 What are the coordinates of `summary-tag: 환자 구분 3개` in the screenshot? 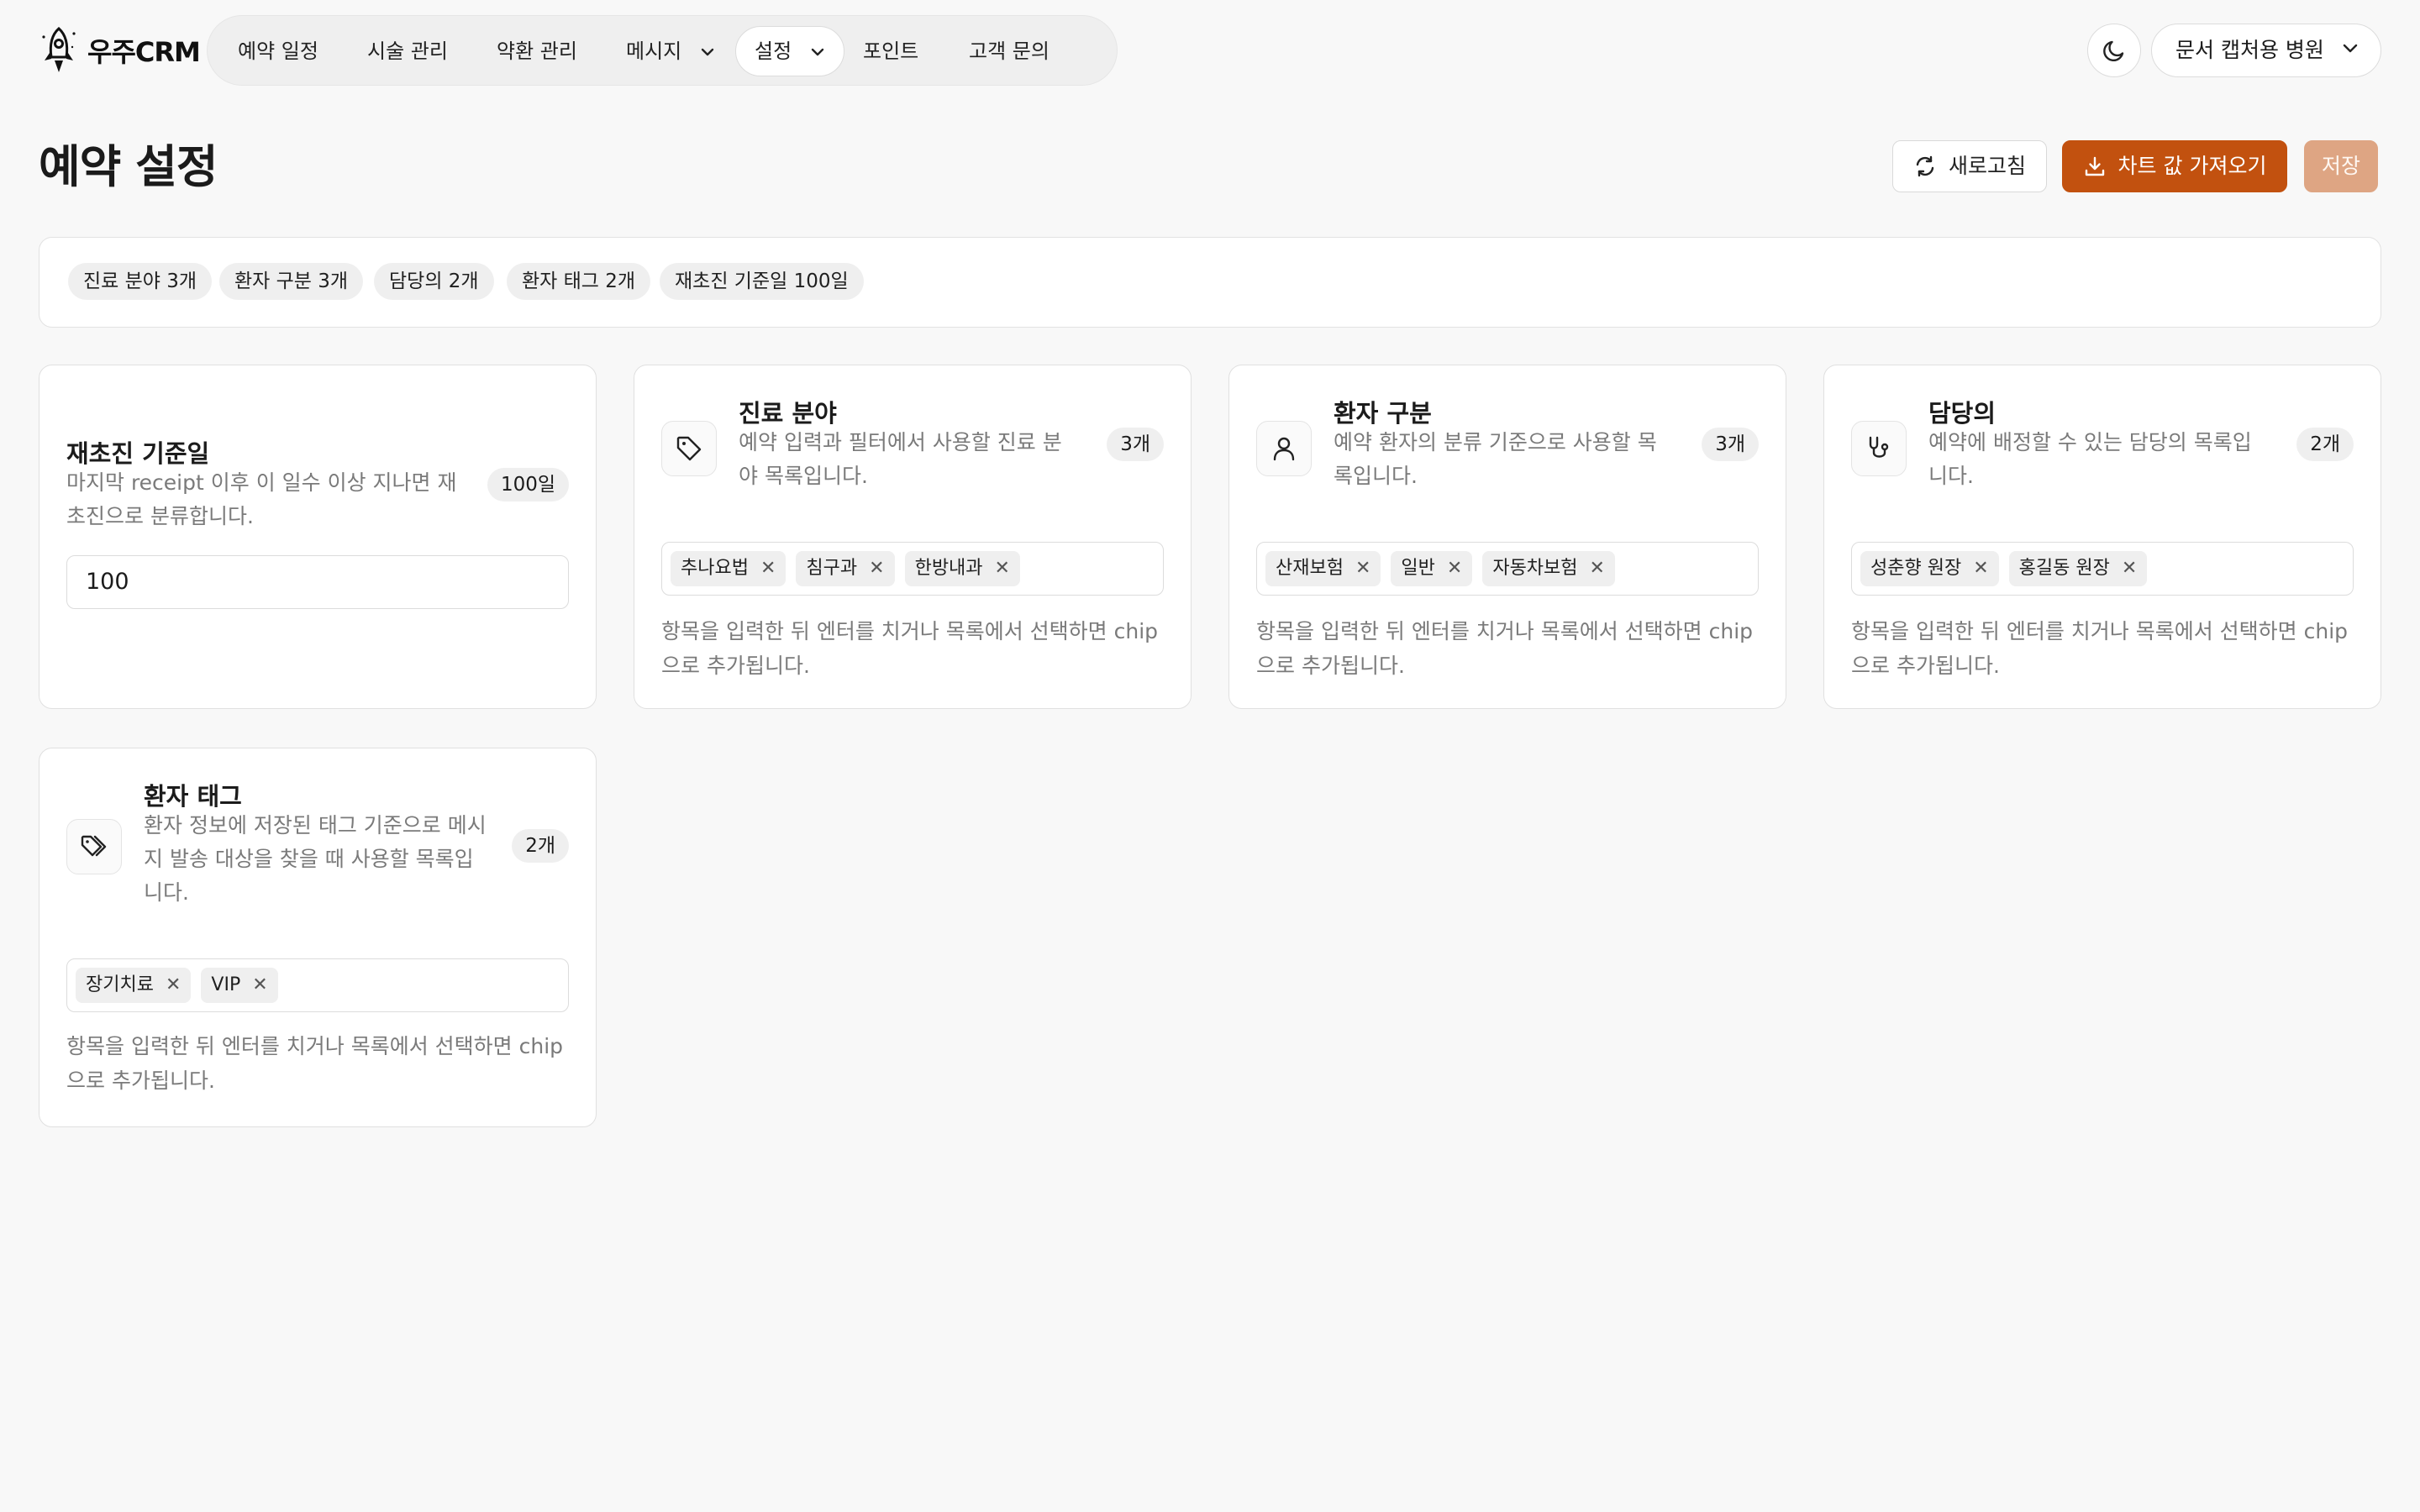 It's located at (291, 281).